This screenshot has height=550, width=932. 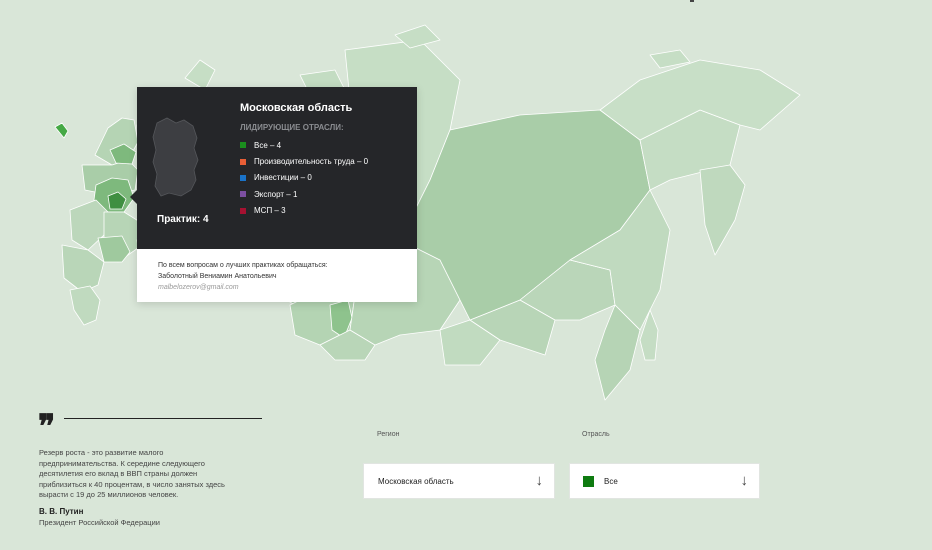 I want to click on industry-item: Производительность труда – 0, so click(x=304, y=161).